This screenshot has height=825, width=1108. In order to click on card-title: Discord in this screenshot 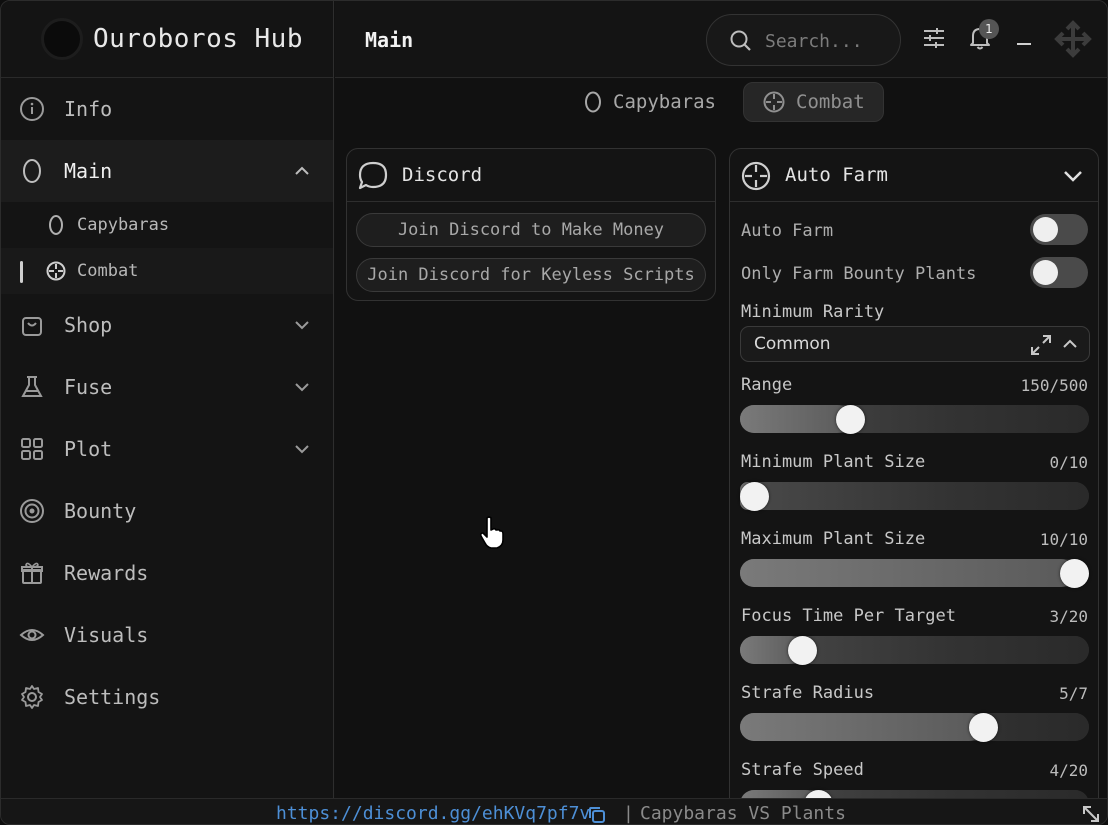, I will do `click(442, 175)`.